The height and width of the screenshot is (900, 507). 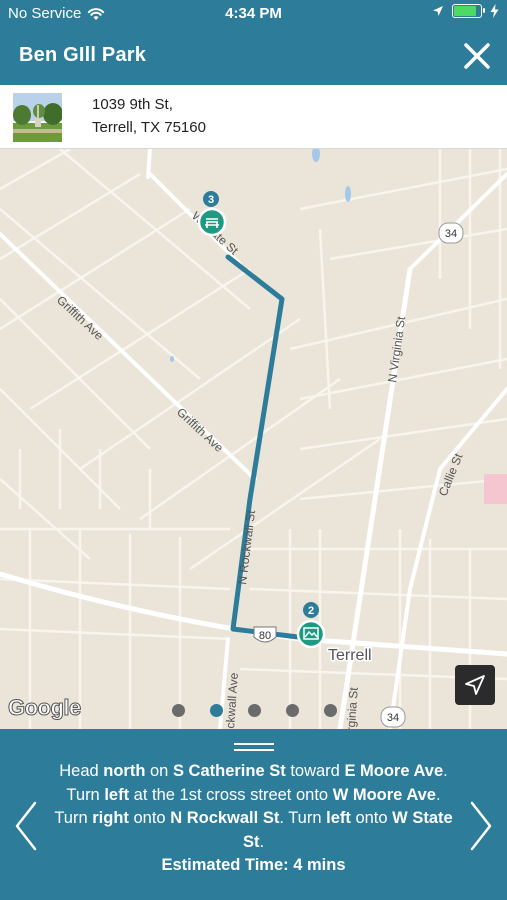 What do you see at coordinates (37, 117) in the screenshot?
I see `park-thumbnail` at bounding box center [37, 117].